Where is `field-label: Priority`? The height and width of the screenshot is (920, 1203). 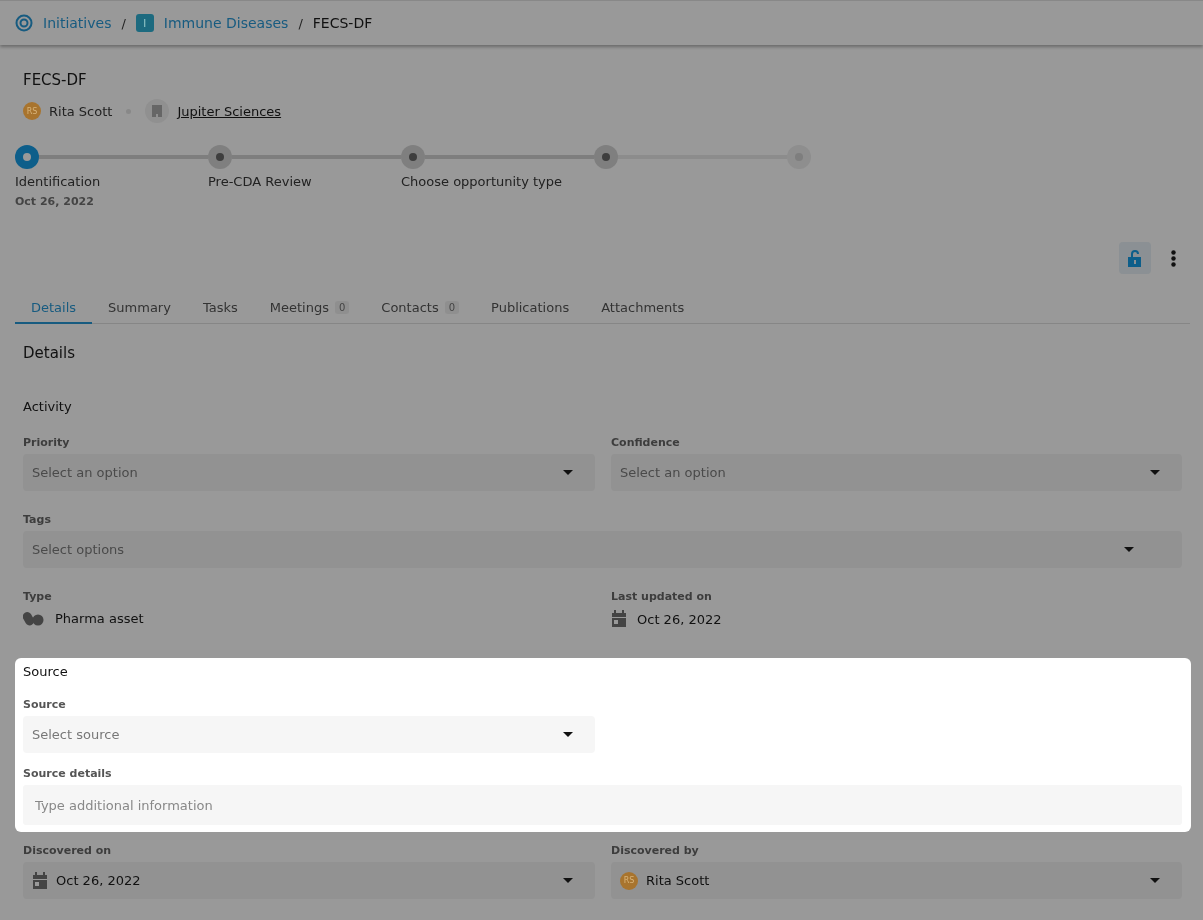 field-label: Priority is located at coordinates (47, 442).